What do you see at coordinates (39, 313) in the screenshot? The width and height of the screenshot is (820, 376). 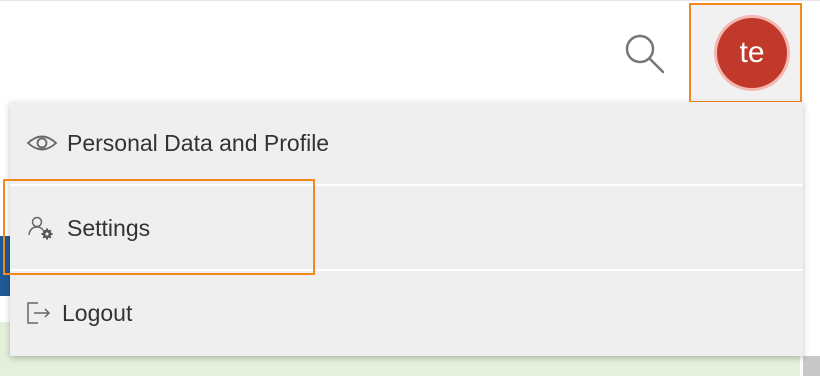 I see `logout-icon` at bounding box center [39, 313].